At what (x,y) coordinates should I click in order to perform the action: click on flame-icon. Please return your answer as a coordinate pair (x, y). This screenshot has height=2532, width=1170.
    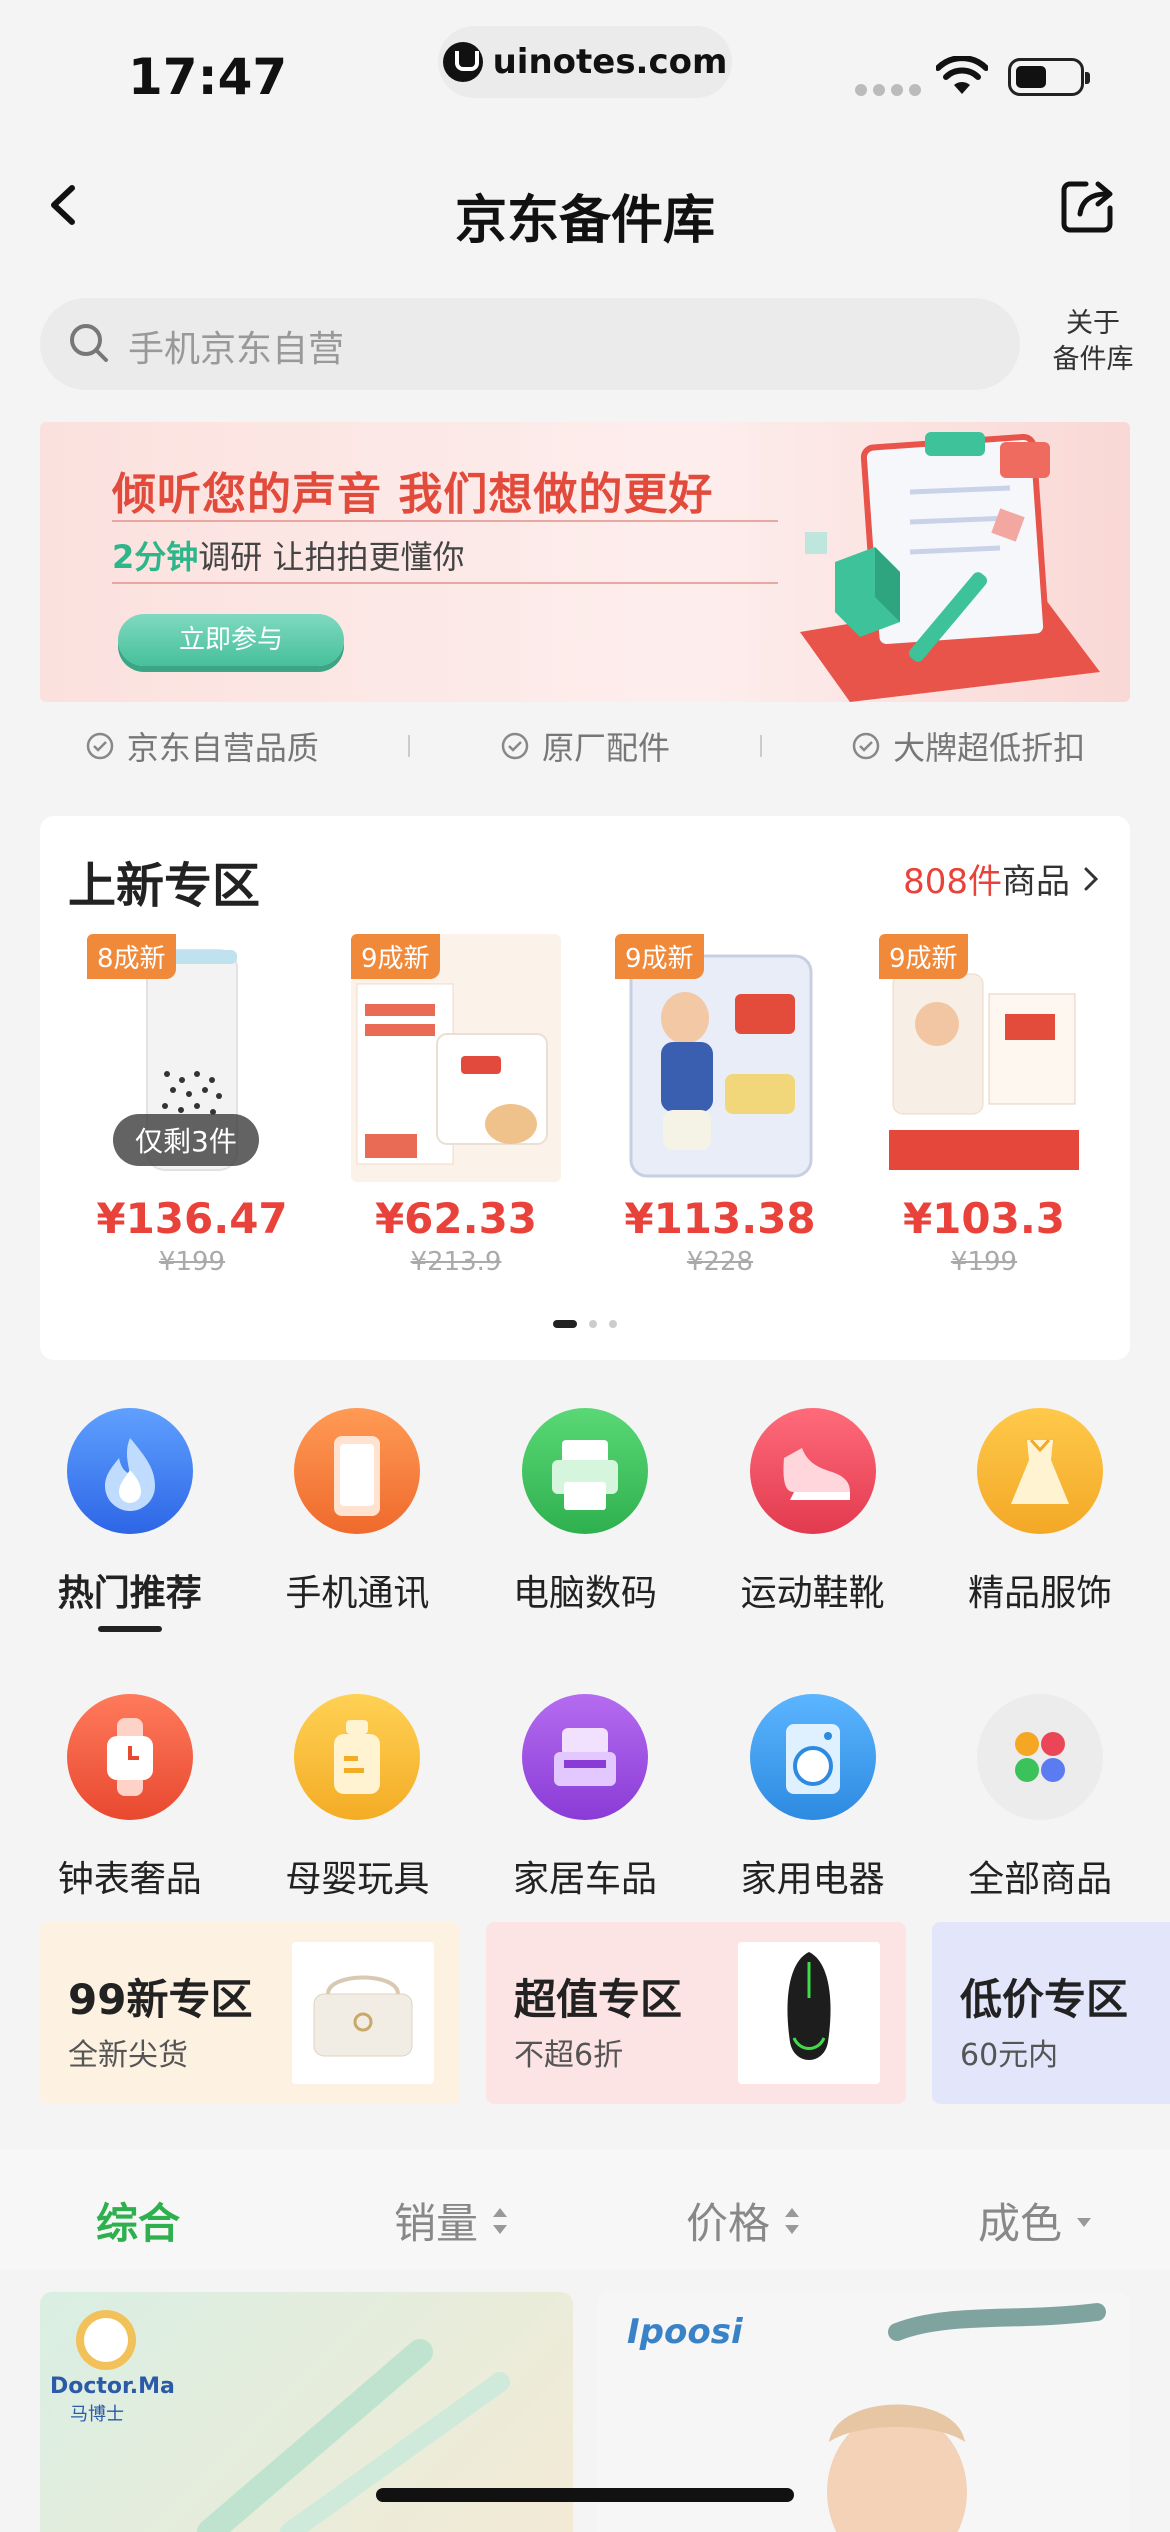
    Looking at the image, I should click on (129, 1471).